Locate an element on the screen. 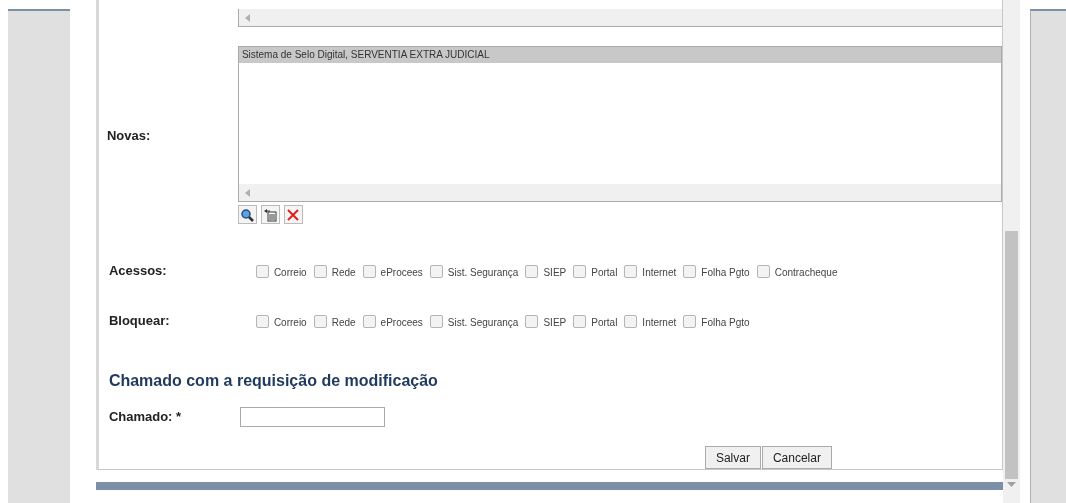  search-icon is located at coordinates (247, 214).